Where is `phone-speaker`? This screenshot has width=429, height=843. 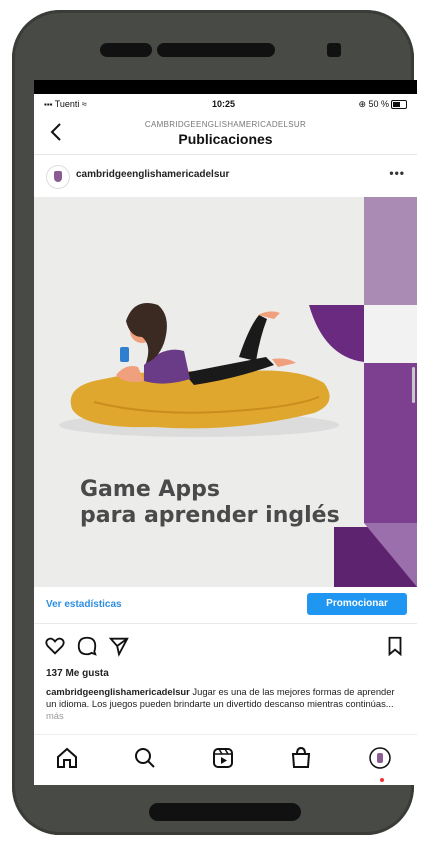 phone-speaker is located at coordinates (216, 50).